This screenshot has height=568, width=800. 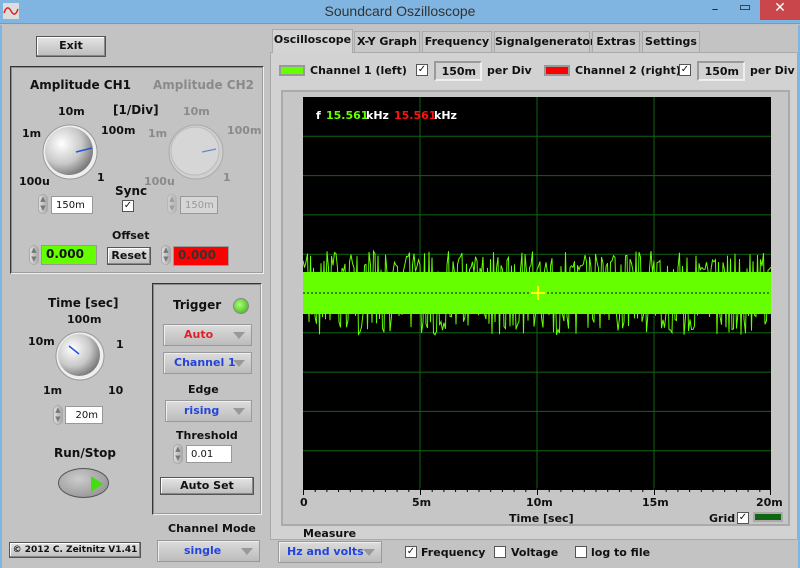 I want to click on ch2-scale-100m: 100m, so click(x=244, y=130).